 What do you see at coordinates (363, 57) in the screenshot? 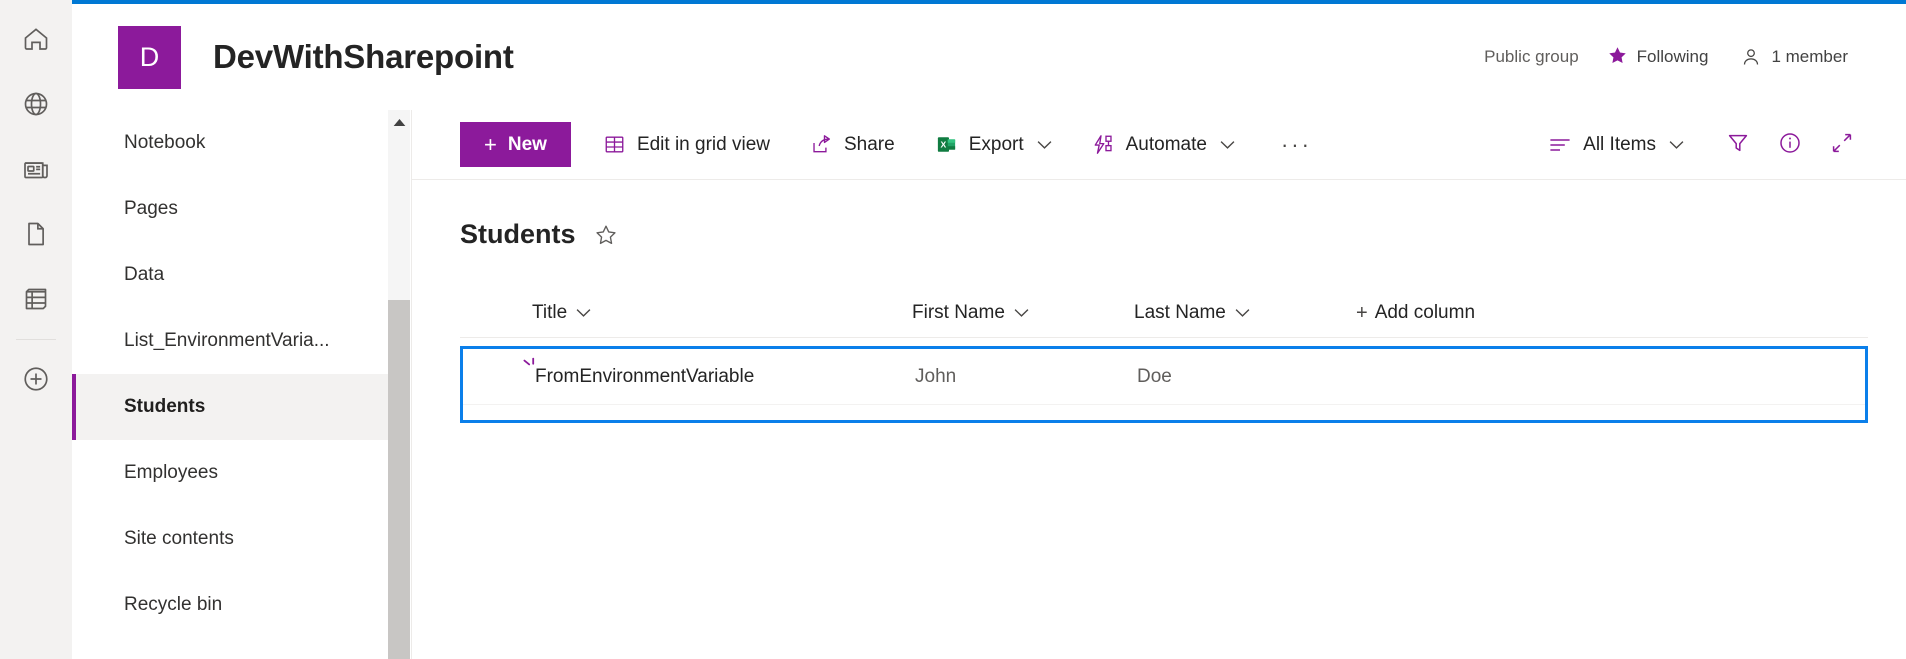
I see `site-title: DevWithSharepoint` at bounding box center [363, 57].